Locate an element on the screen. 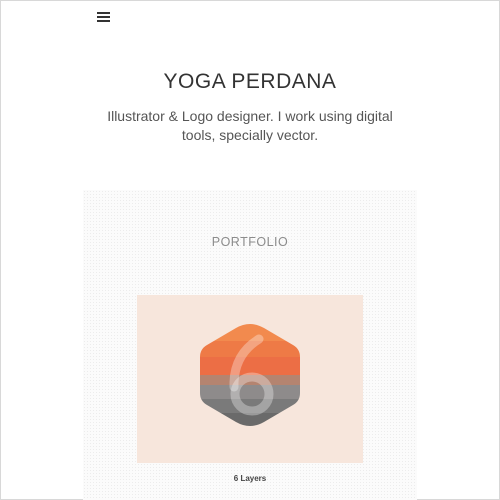 The image size is (500, 500). six-hexagon-logo-icon is located at coordinates (250, 375).